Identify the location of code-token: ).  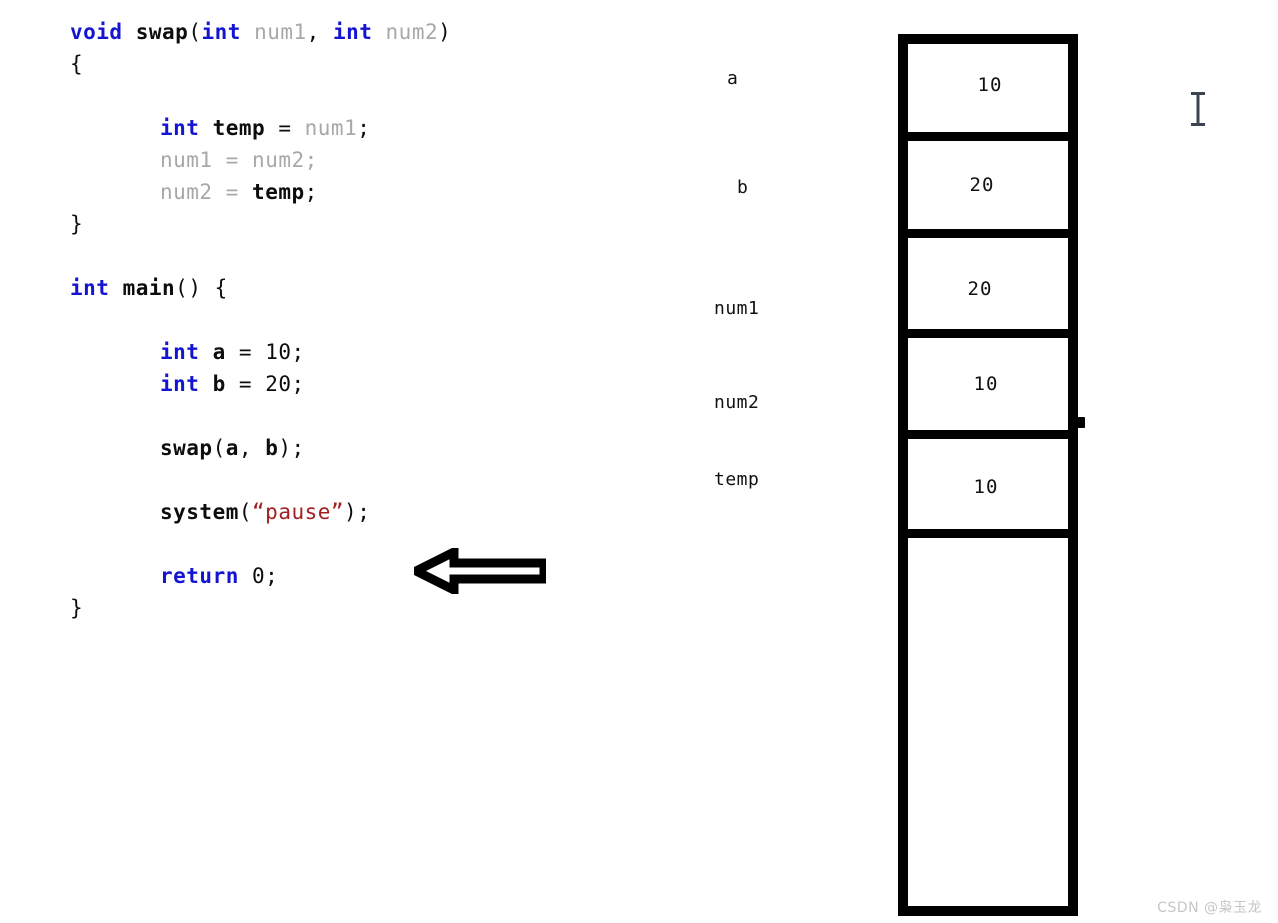
(445, 32).